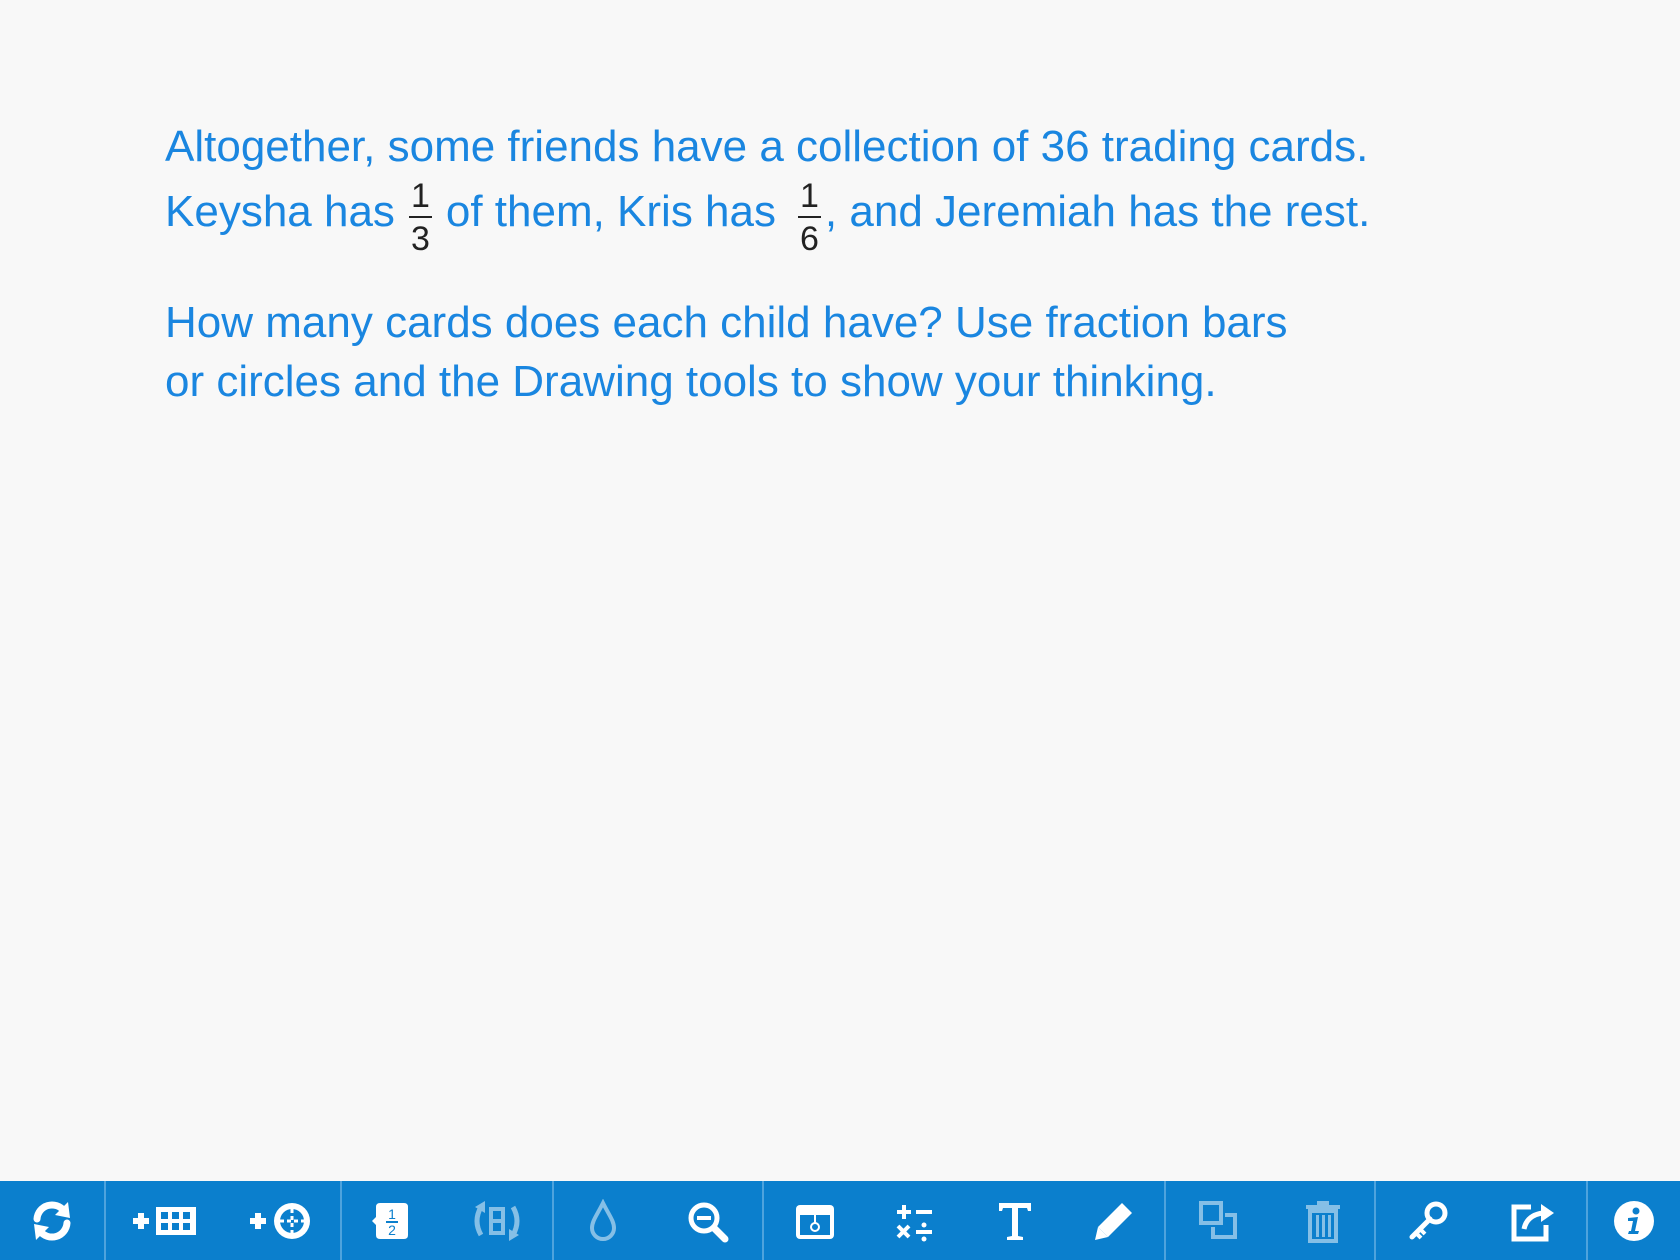  I want to click on refresh-button, so click(52, 1220).